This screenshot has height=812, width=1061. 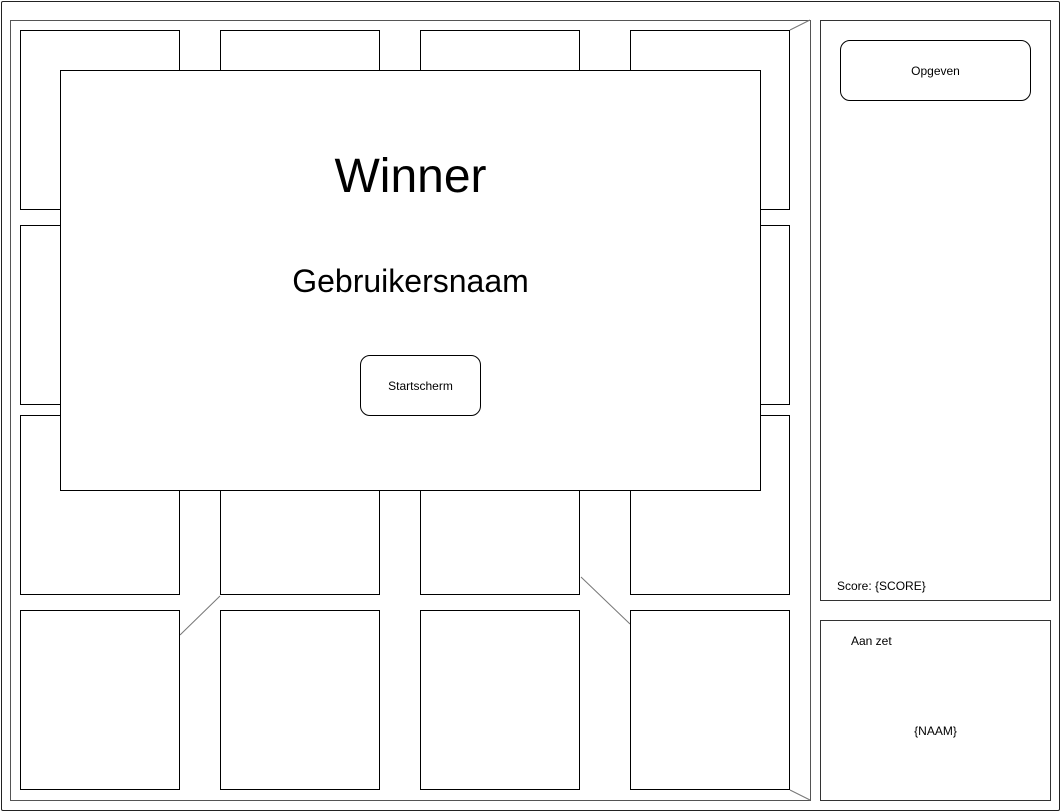 I want to click on score-label: Score: {SCORE}, so click(x=881, y=586).